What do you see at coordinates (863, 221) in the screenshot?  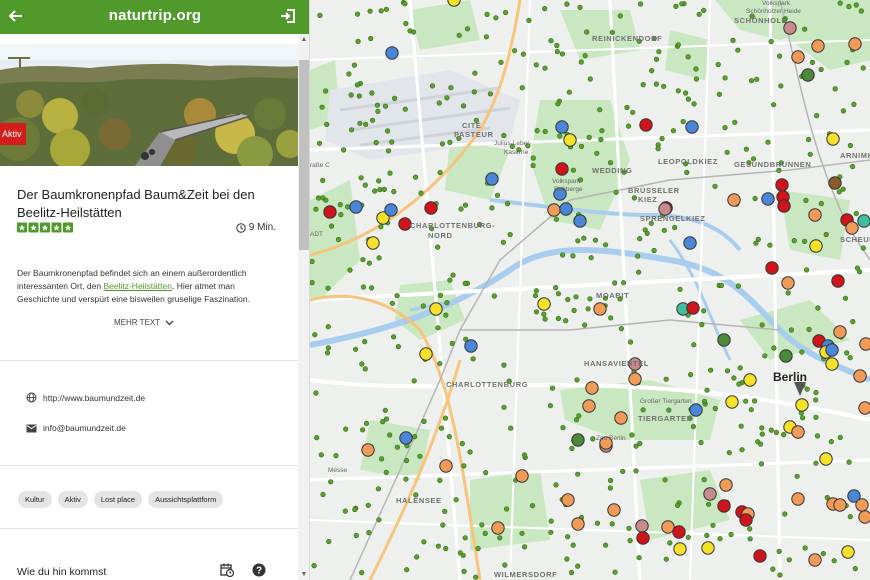 I see `poi-marker-teal` at bounding box center [863, 221].